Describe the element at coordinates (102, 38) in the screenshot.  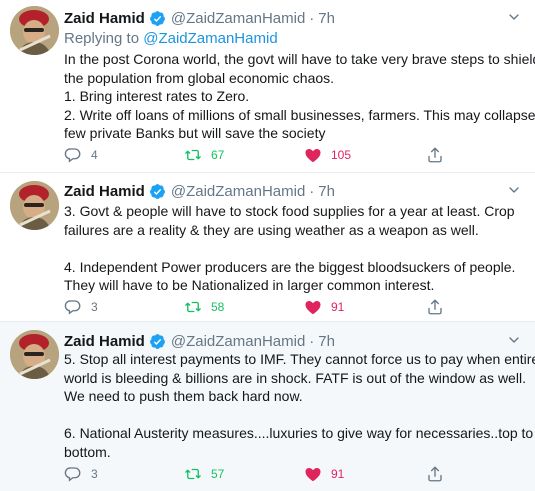
I see `replying-prefix: Replying to` at that location.